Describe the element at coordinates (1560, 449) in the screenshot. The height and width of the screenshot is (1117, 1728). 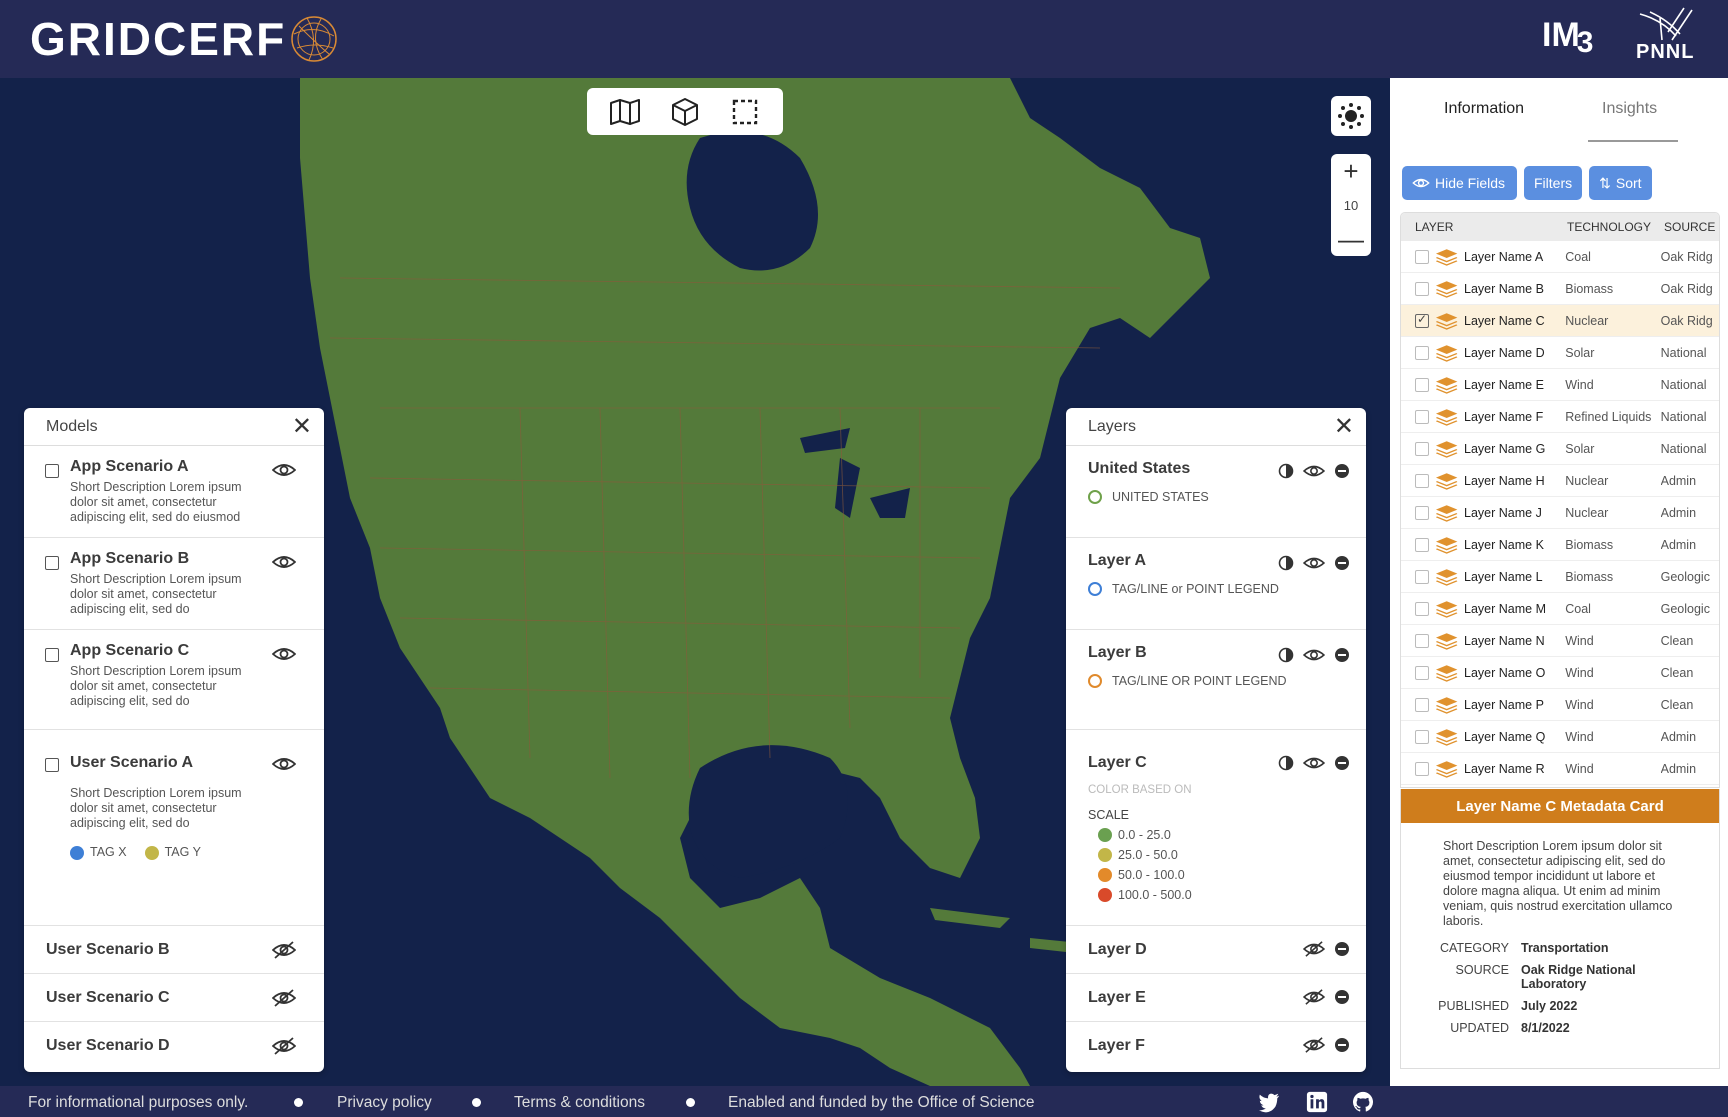
I see `table-row: Layer Name G Solar National` at that location.